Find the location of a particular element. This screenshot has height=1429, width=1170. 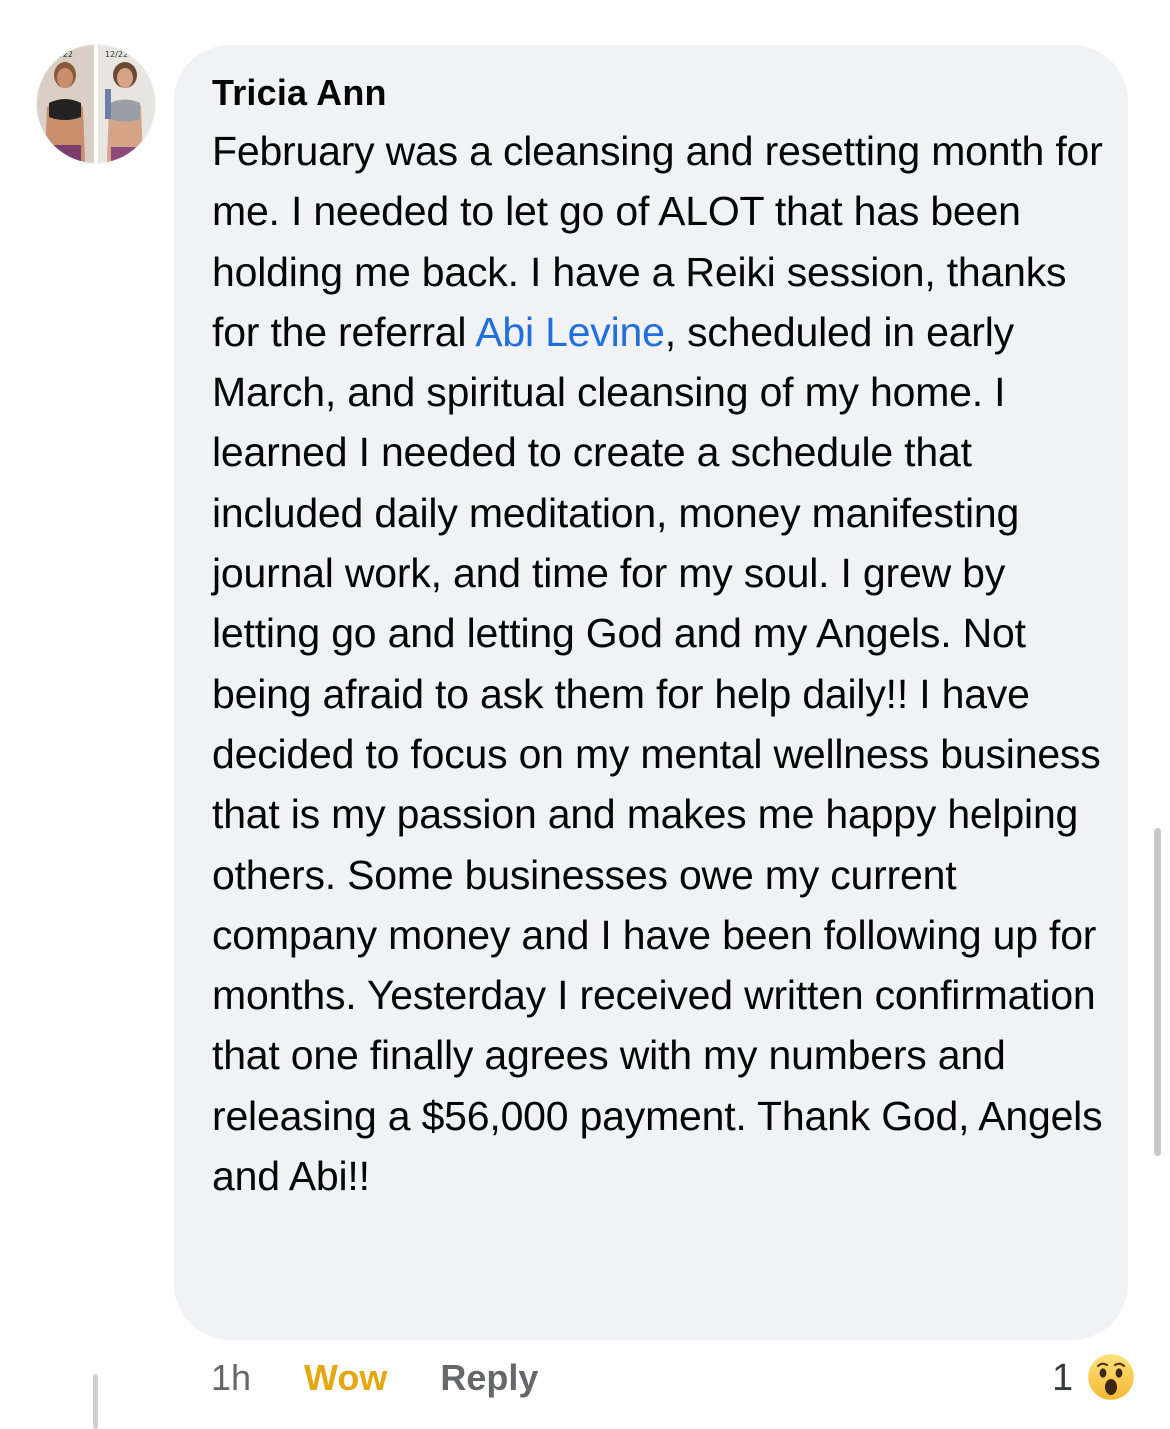

reply-button: Reply is located at coordinates (489, 1378).